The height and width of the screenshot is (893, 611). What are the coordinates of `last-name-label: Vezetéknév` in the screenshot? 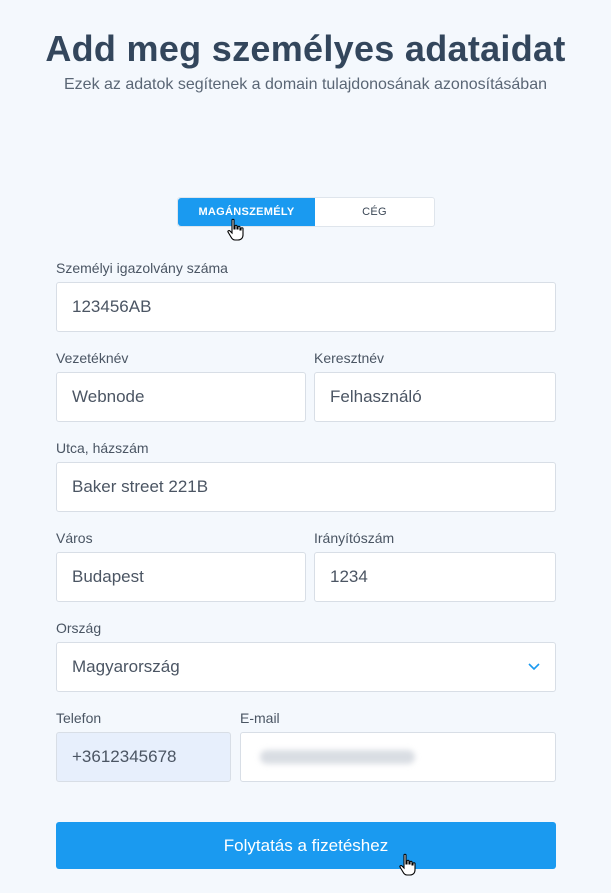 It's located at (92, 358).